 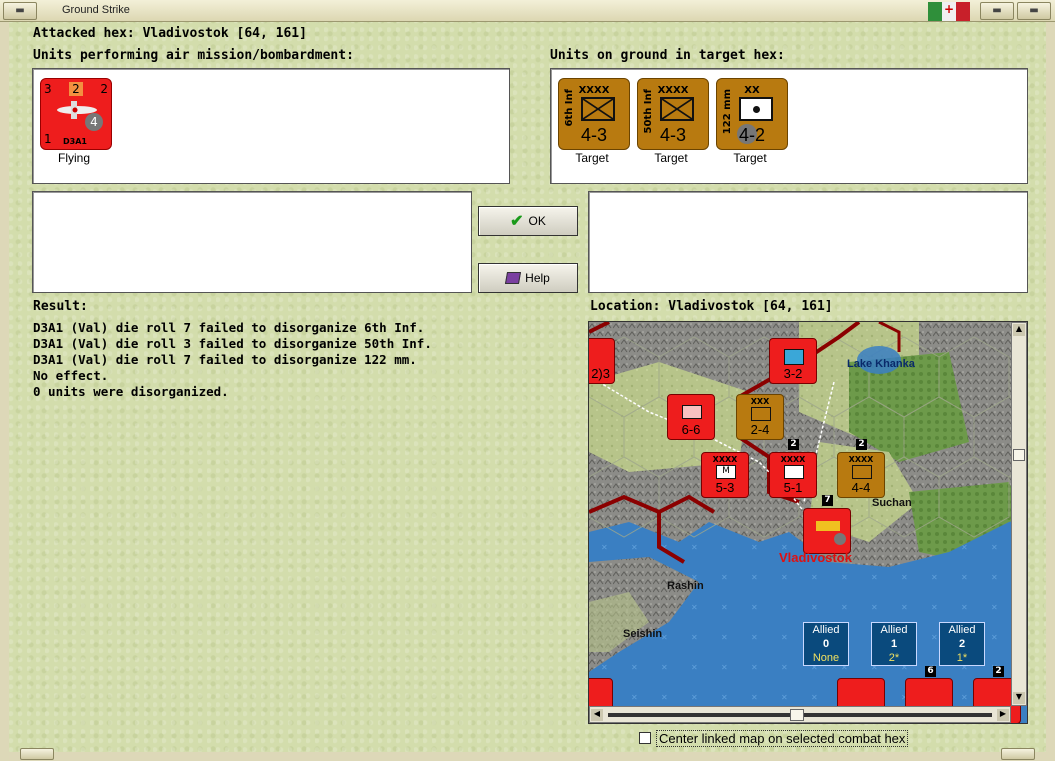 What do you see at coordinates (815, 557) in the screenshot?
I see `map-label-vladivostok: Vladivostok` at bounding box center [815, 557].